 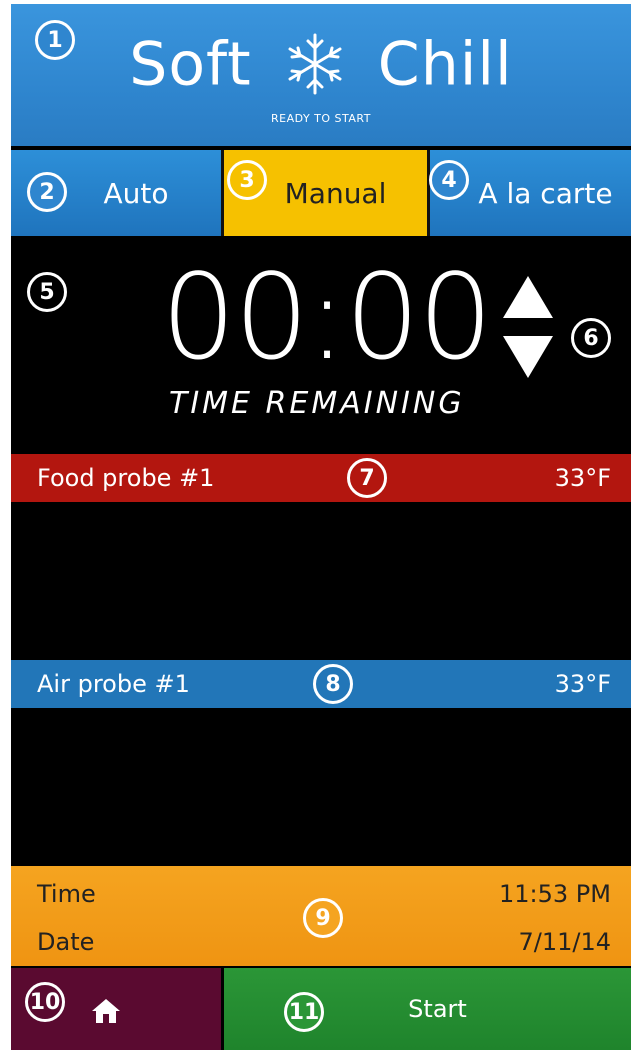 I want to click on start-label: Start, so click(x=437, y=1009).